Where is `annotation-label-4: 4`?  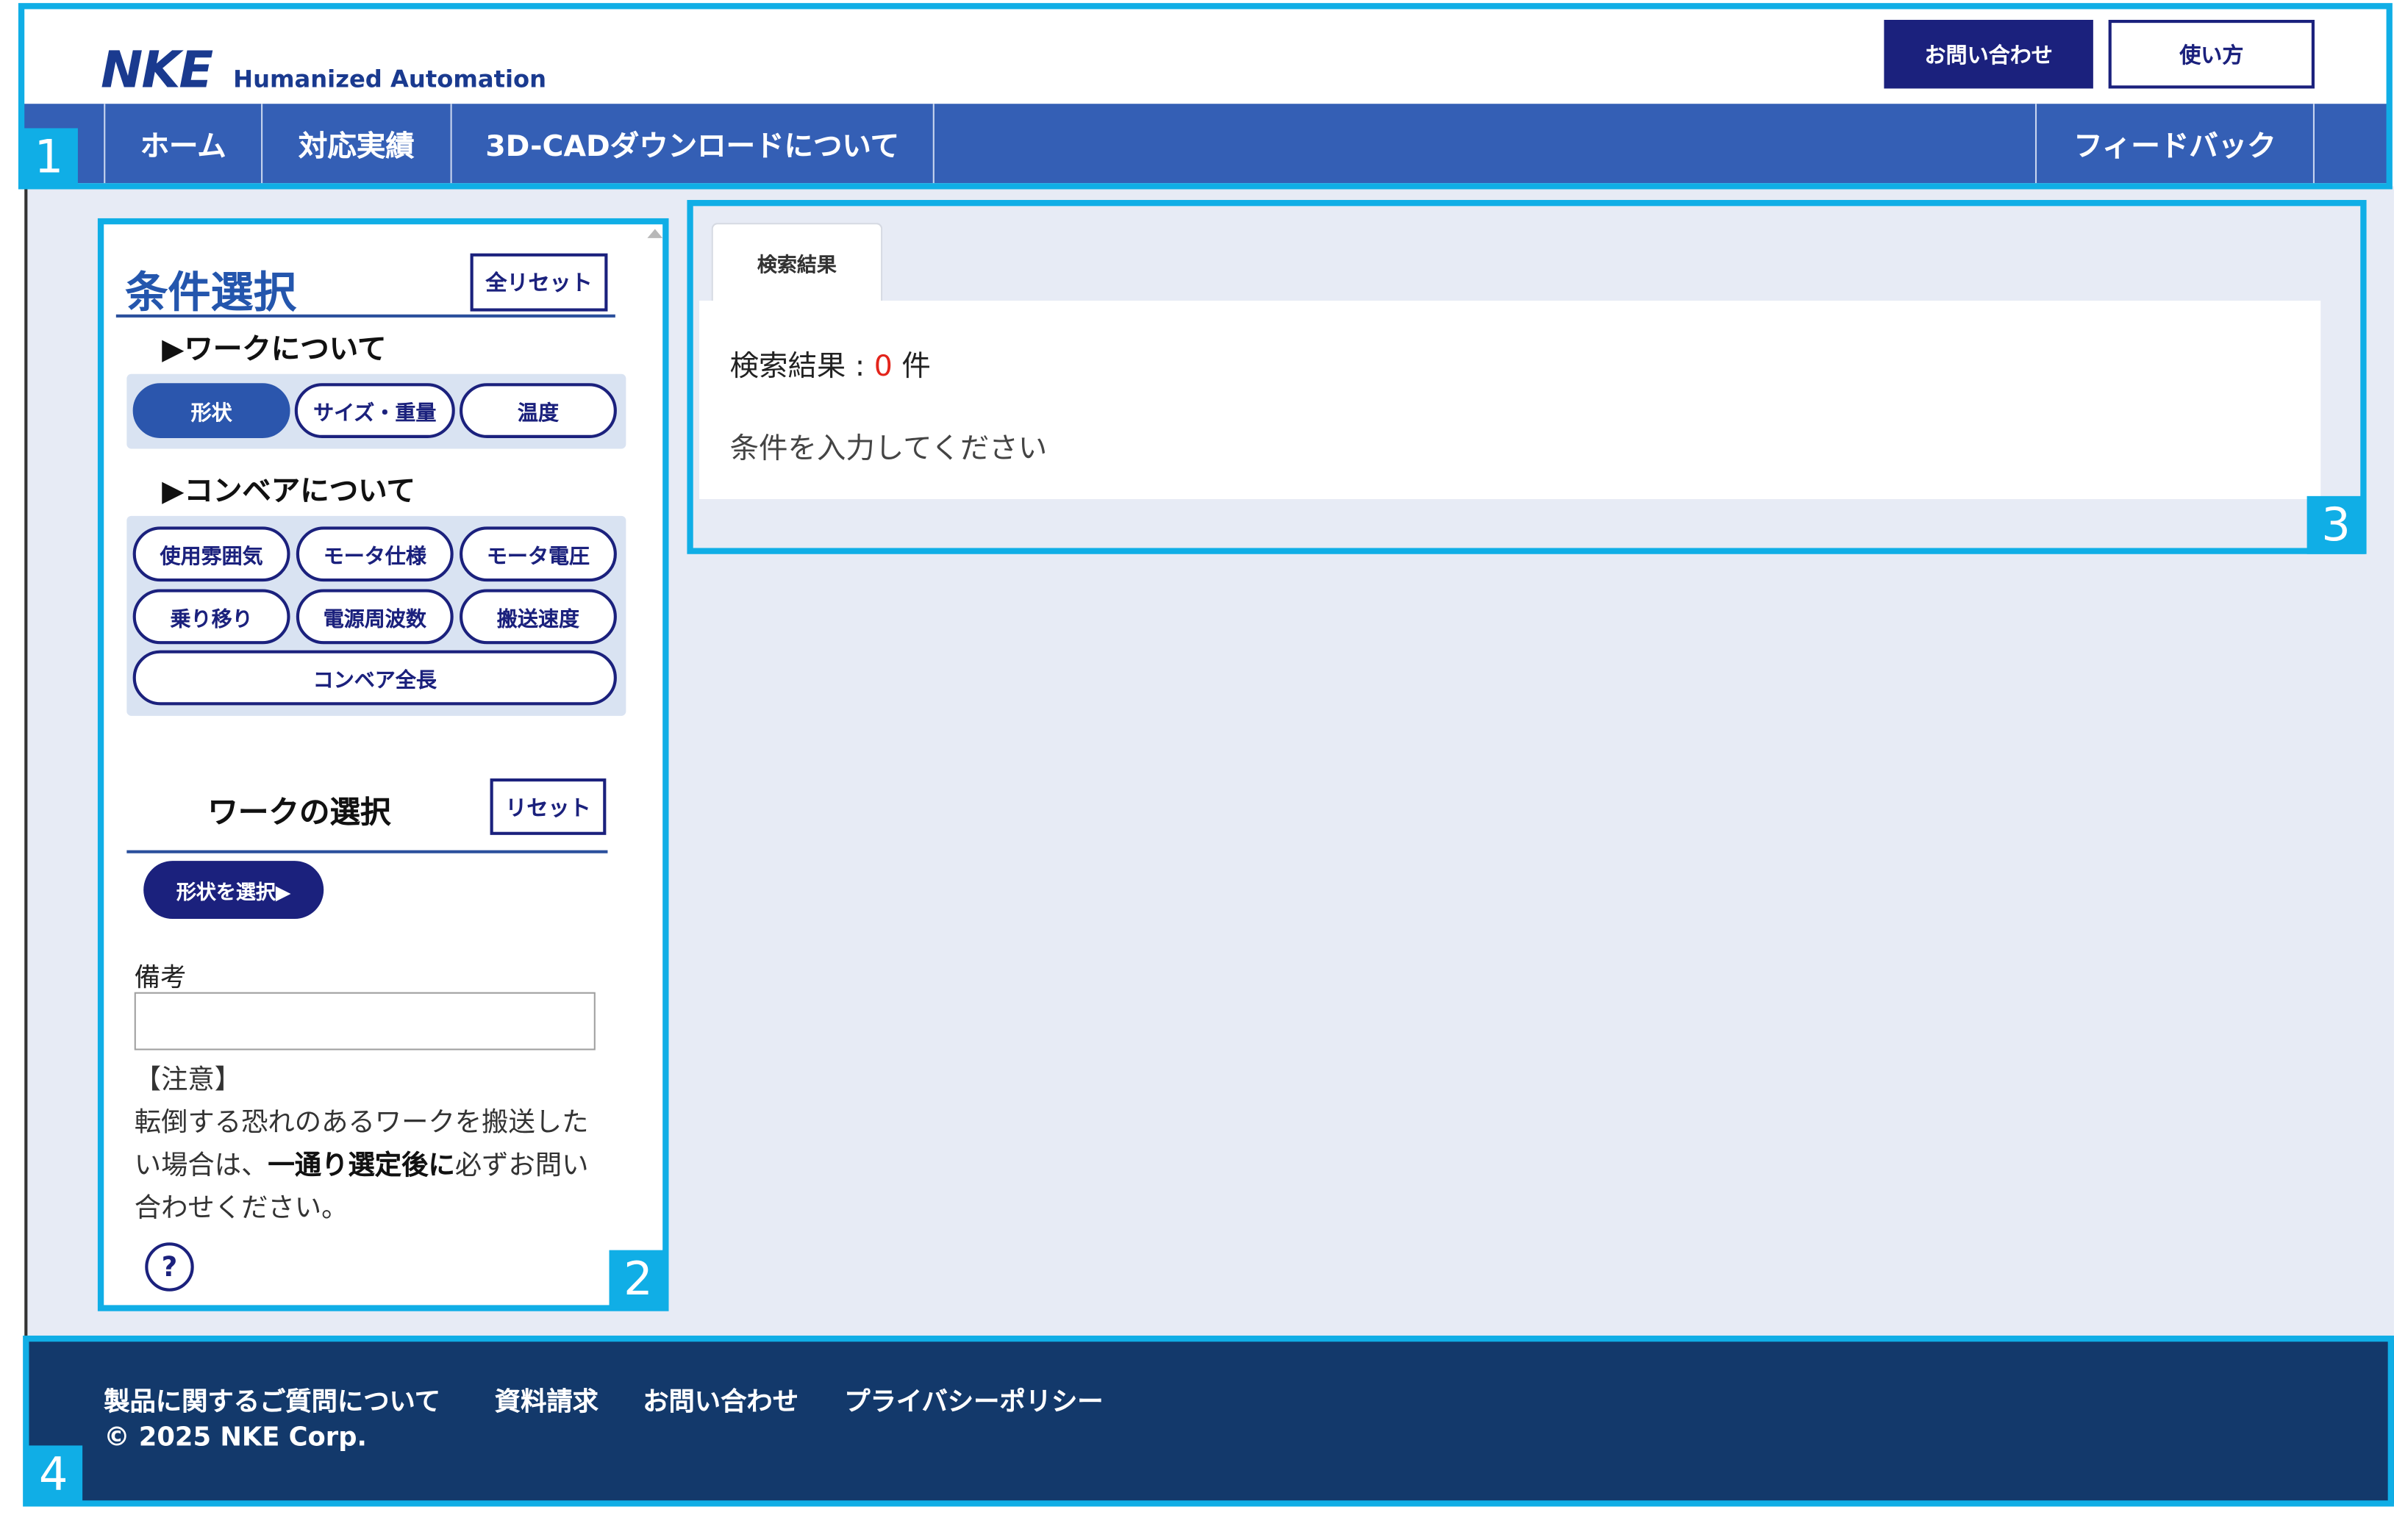 annotation-label-4: 4 is located at coordinates (53, 1475).